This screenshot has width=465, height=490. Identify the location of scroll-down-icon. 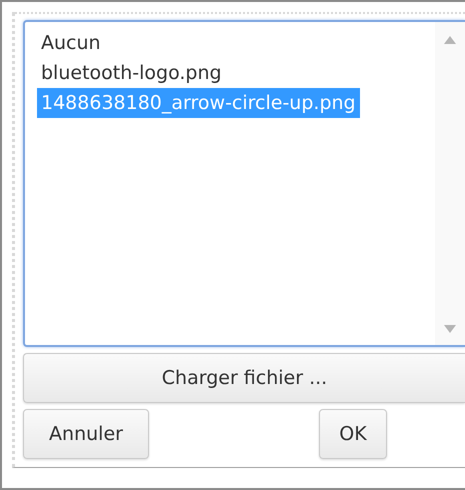
(450, 329).